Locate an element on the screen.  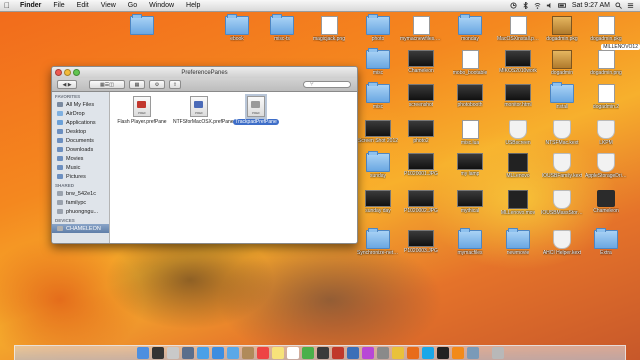
dock-messages-icon is located at coordinates (307, 353).